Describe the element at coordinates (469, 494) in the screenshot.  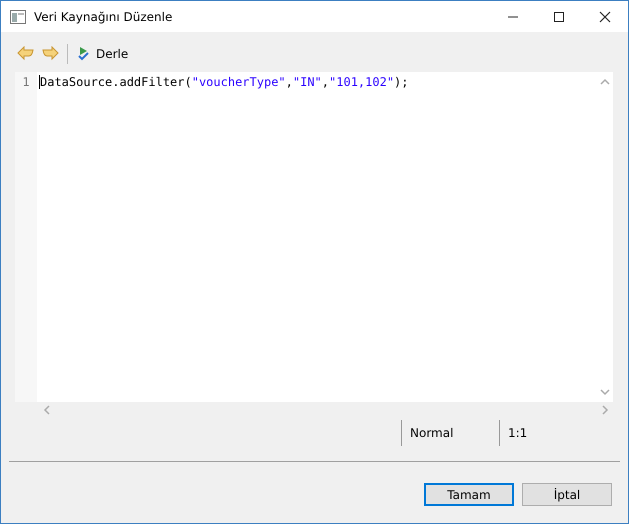
I see `dialog-button: Tamam` at that location.